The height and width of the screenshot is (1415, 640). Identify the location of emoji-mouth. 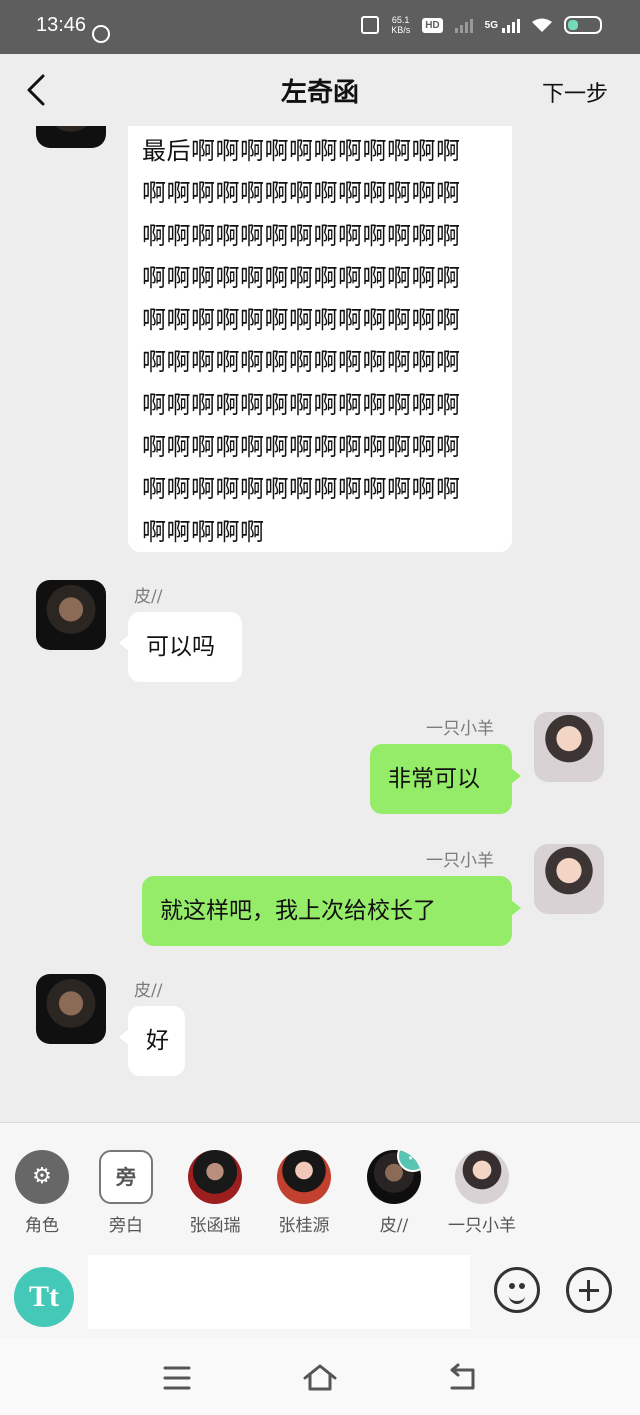
(517, 1297).